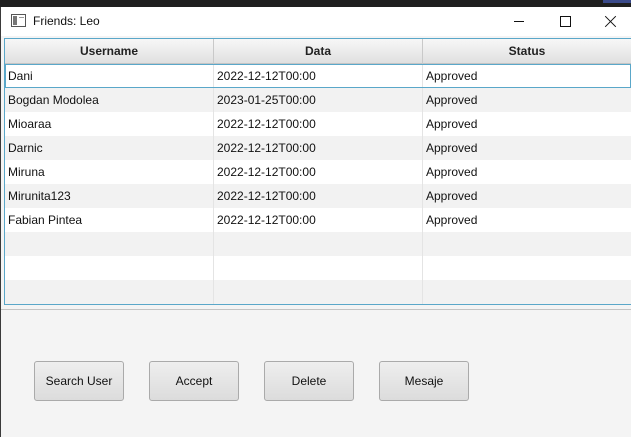  I want to click on table-row: Miruna 2022-12-12T00:00 Approved, so click(318, 172).